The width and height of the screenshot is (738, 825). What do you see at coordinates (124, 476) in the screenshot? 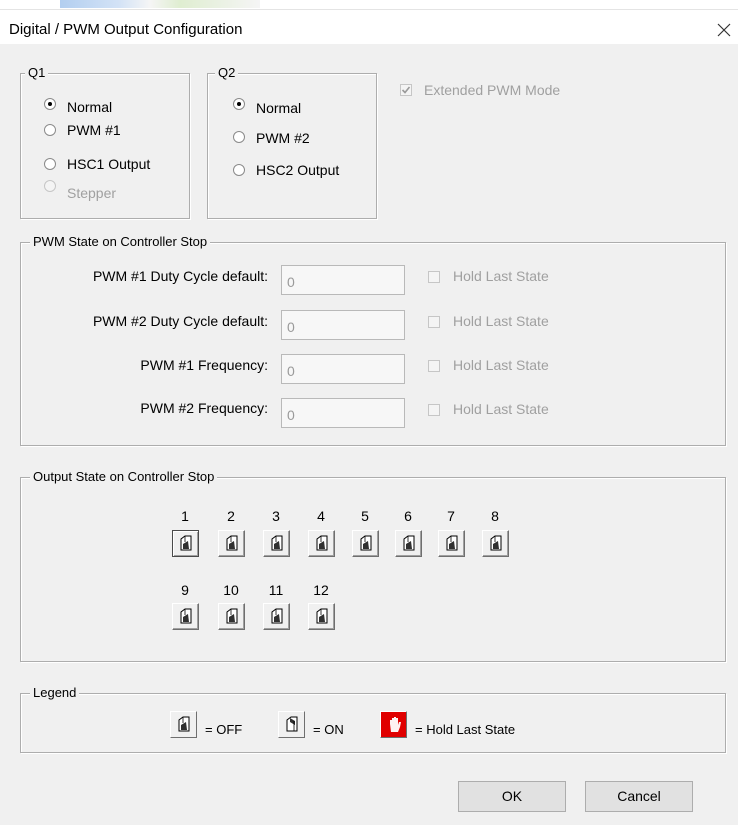
I see `output-state-group-title: Output State on Controller Stop` at bounding box center [124, 476].